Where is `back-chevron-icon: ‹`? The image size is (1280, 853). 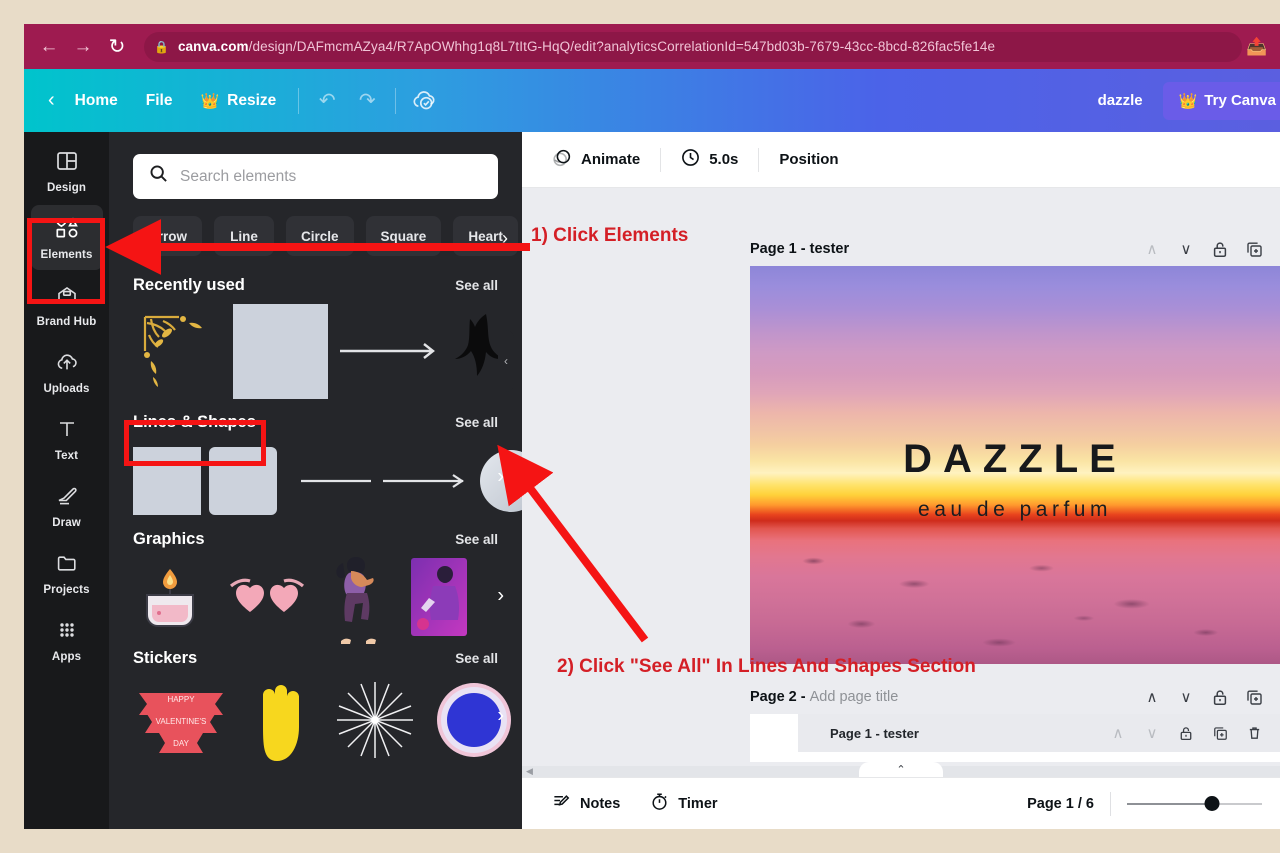
back-chevron-icon: ‹ is located at coordinates (51, 100).